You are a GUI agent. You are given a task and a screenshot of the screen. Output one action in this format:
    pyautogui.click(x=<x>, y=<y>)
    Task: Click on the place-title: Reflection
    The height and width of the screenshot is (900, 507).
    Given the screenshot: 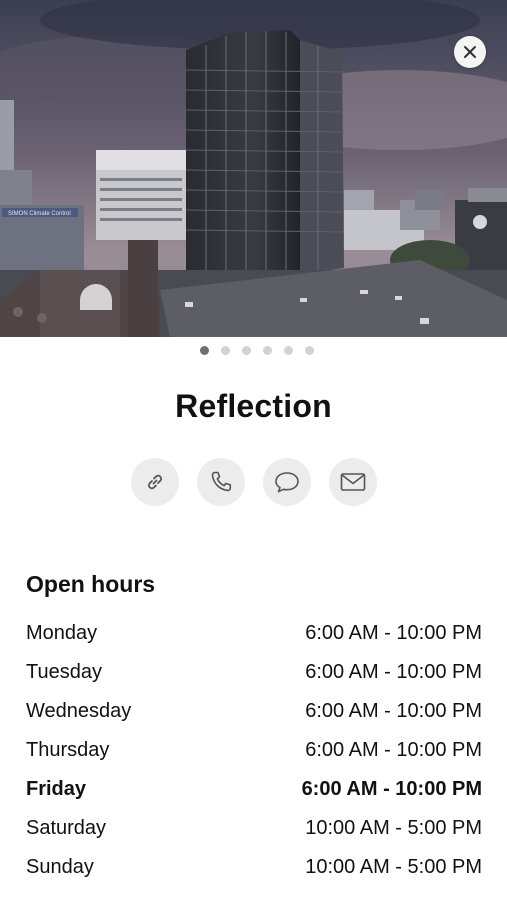 What is the action you would take?
    pyautogui.click(x=253, y=406)
    